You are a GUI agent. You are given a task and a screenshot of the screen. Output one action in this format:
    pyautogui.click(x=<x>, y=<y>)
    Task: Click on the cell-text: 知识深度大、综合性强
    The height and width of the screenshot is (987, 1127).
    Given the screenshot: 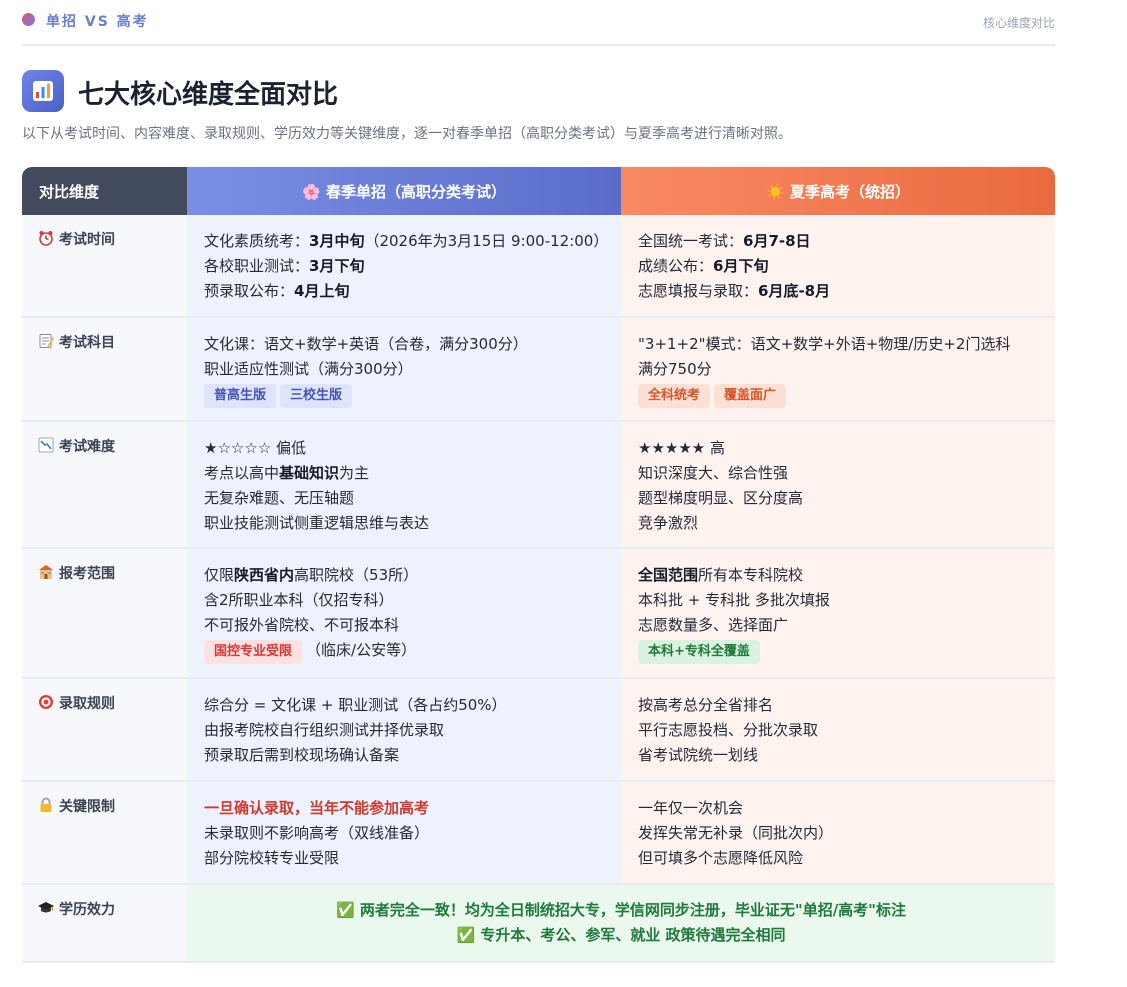 What is the action you would take?
    pyautogui.click(x=713, y=473)
    